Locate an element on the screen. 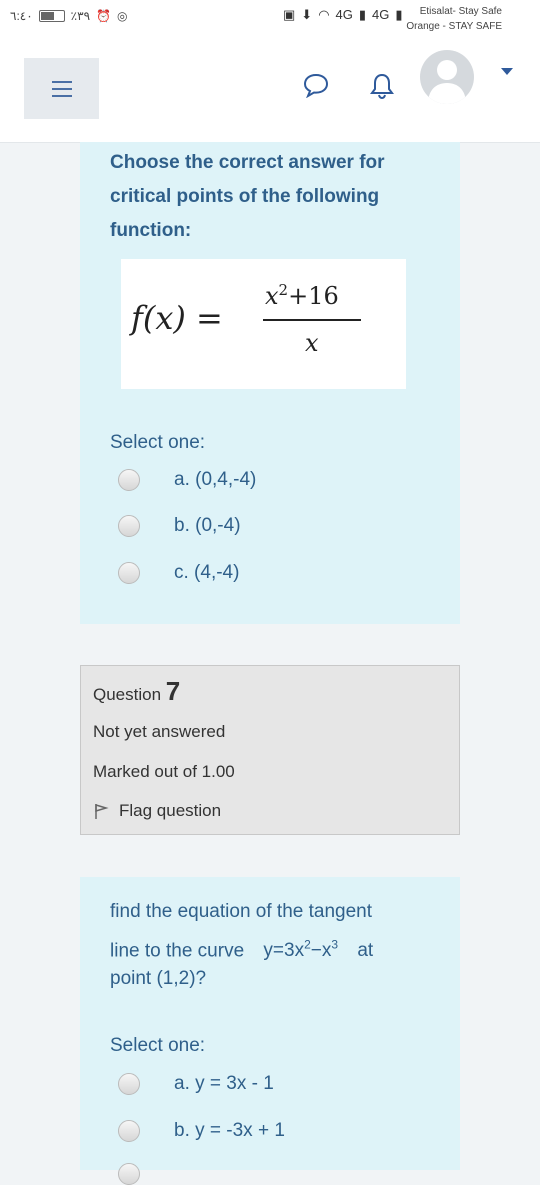 This screenshot has width=540, height=1185. eye-icon: ◎ is located at coordinates (122, 16).